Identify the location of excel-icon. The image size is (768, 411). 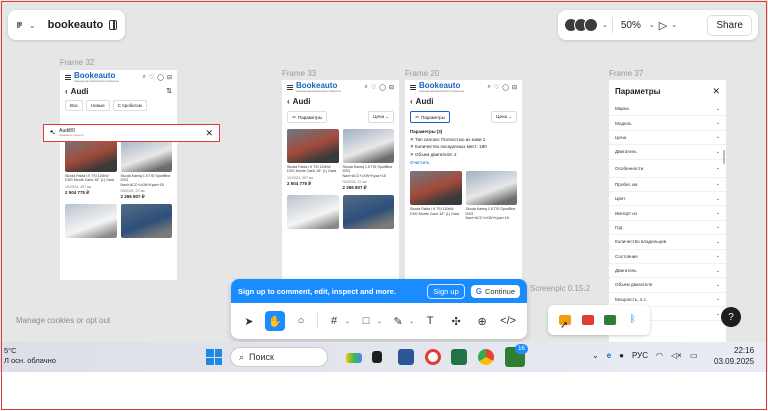
(459, 357).